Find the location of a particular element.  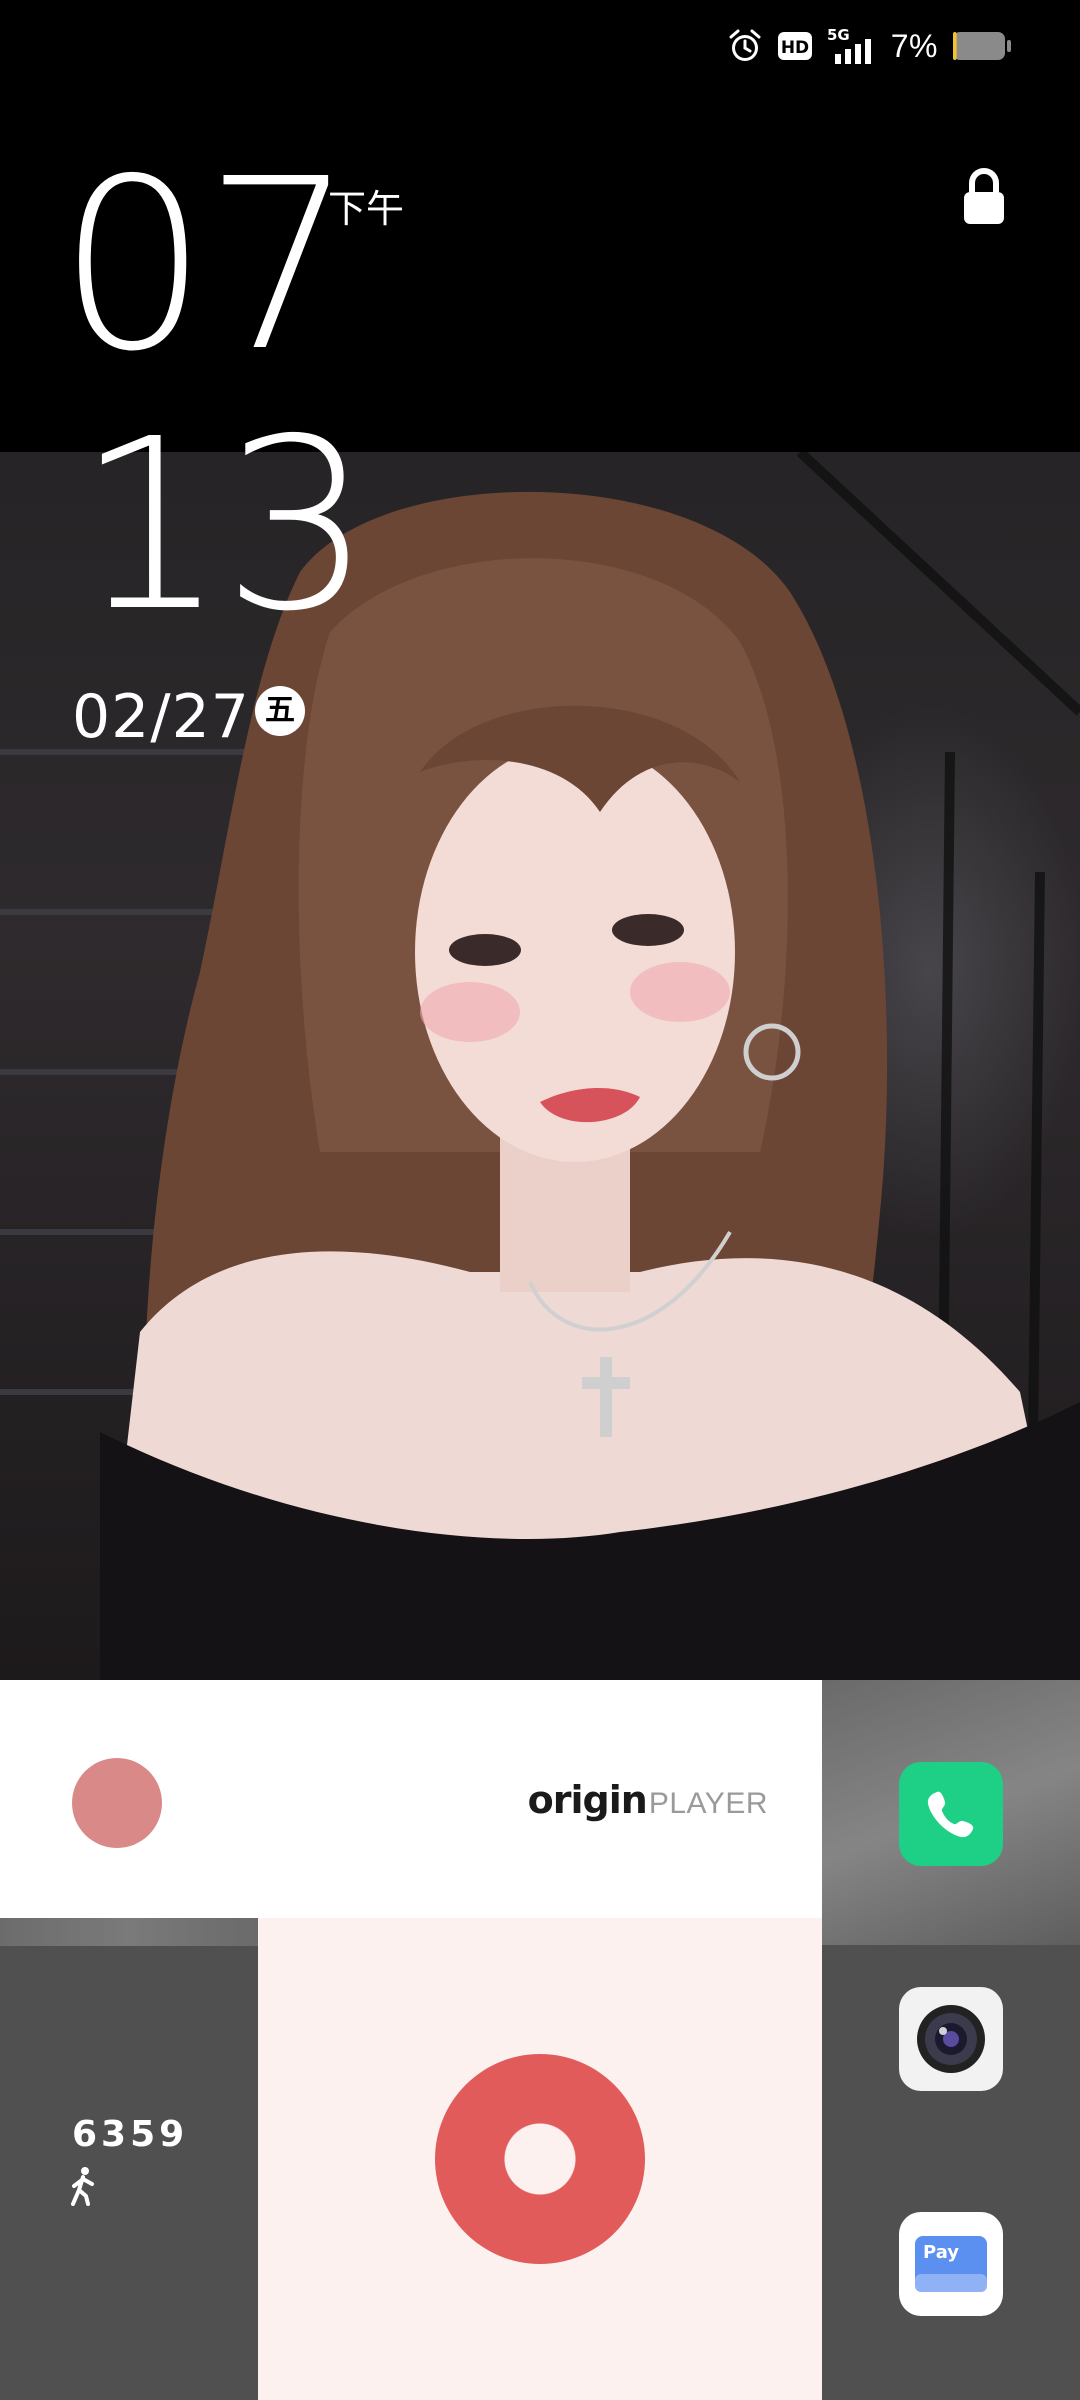

camera-app-button is located at coordinates (951, 2039).